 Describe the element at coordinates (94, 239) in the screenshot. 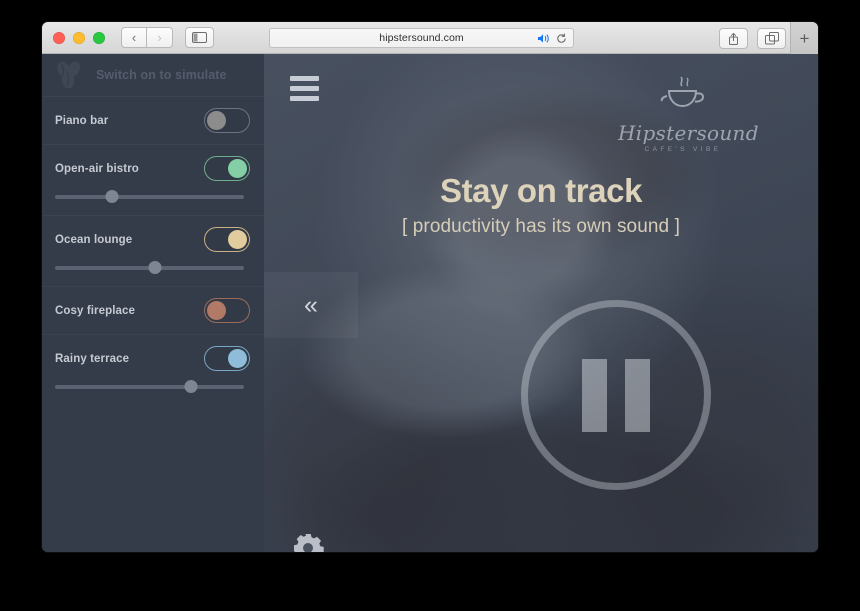

I see `sound-label: Ocean lounge` at that location.